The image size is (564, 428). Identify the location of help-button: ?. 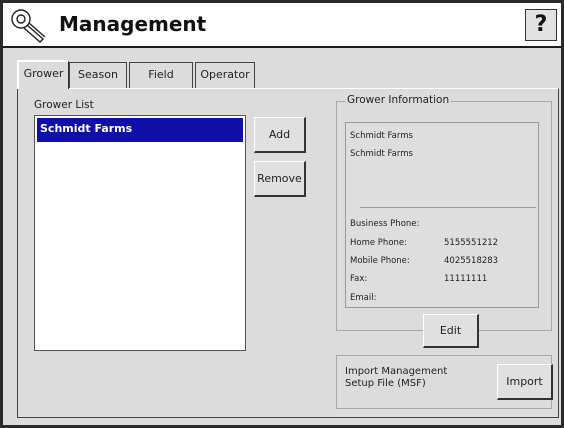
(541, 25).